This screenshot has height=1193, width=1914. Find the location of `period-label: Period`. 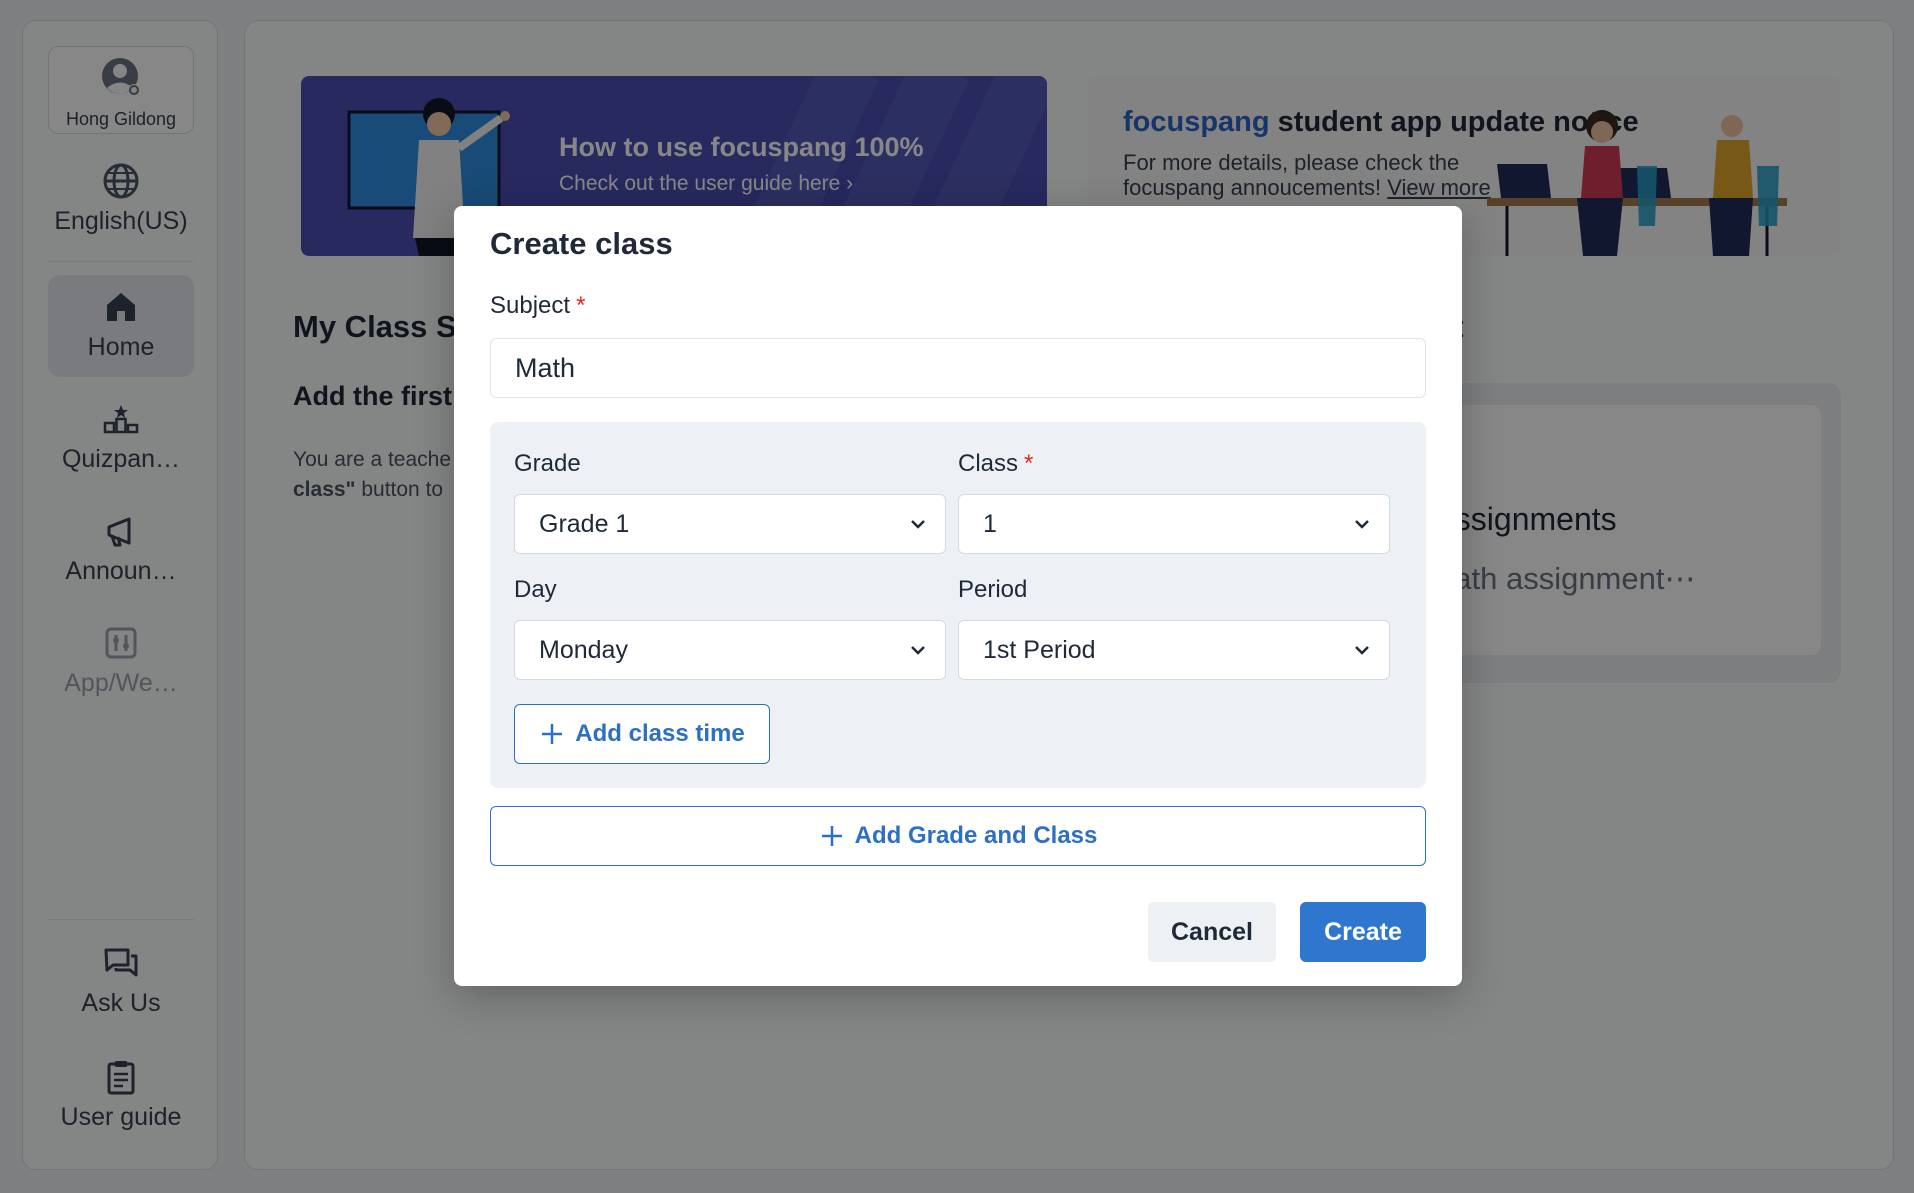

period-label: Period is located at coordinates (993, 589).